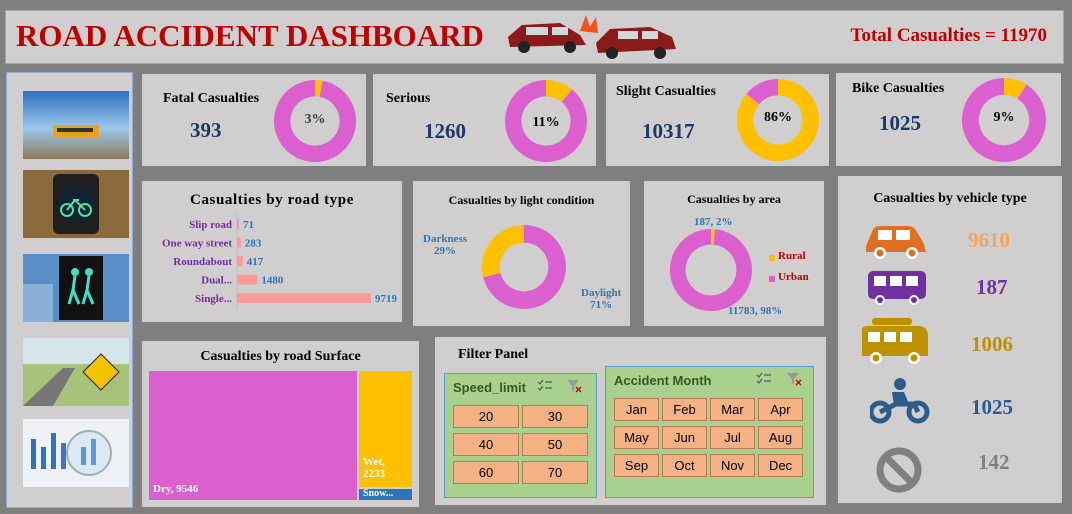  I want to click on month-option: Sep, so click(636, 465).